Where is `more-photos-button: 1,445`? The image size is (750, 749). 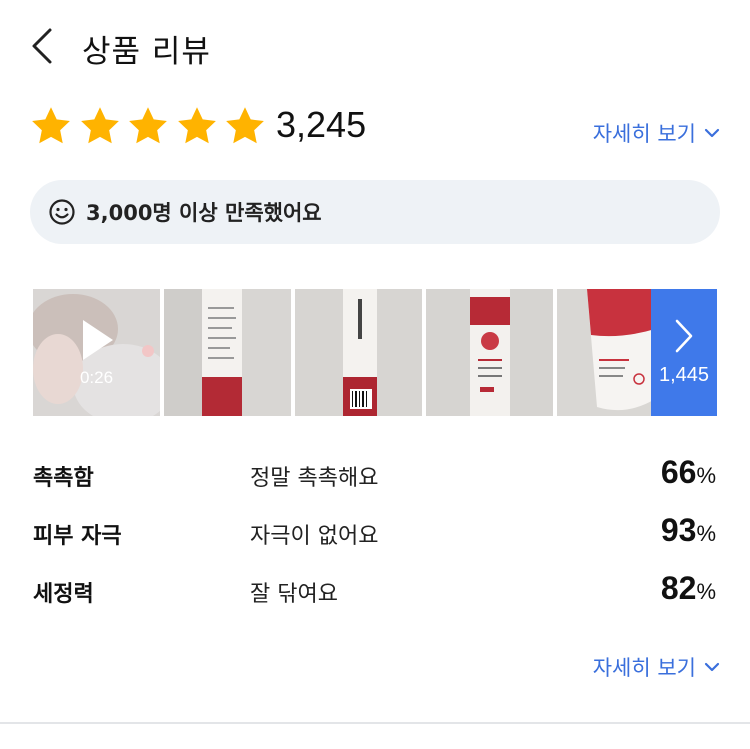
more-photos-button: 1,445 is located at coordinates (684, 352).